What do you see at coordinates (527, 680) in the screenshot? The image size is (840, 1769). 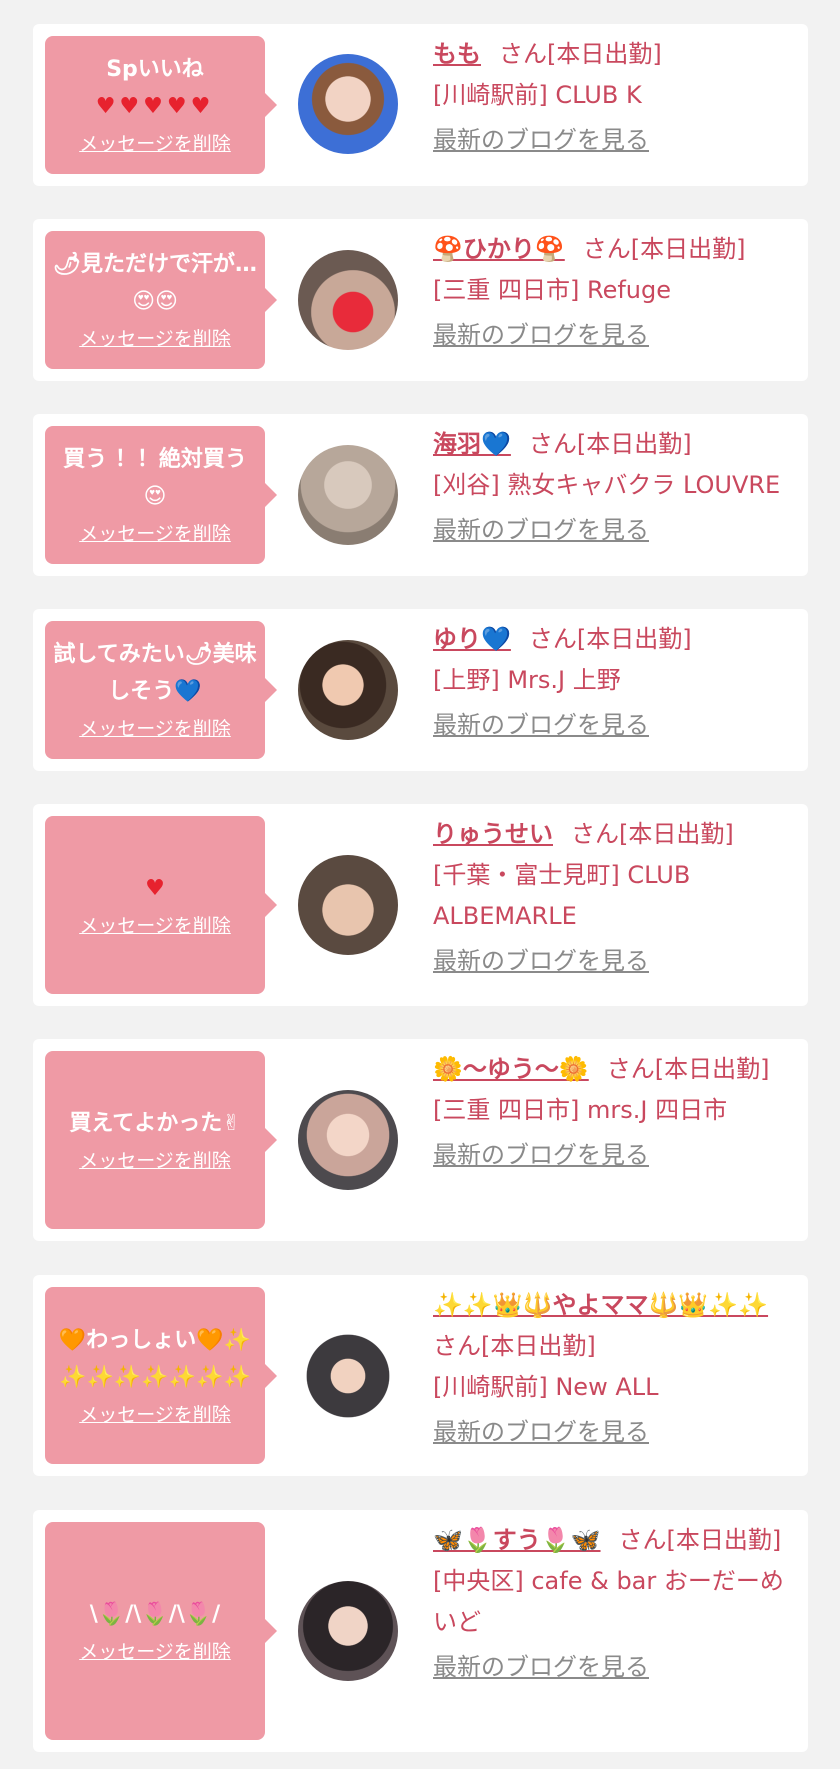 I see `shop-name: [上野] Mrs.J 上野` at bounding box center [527, 680].